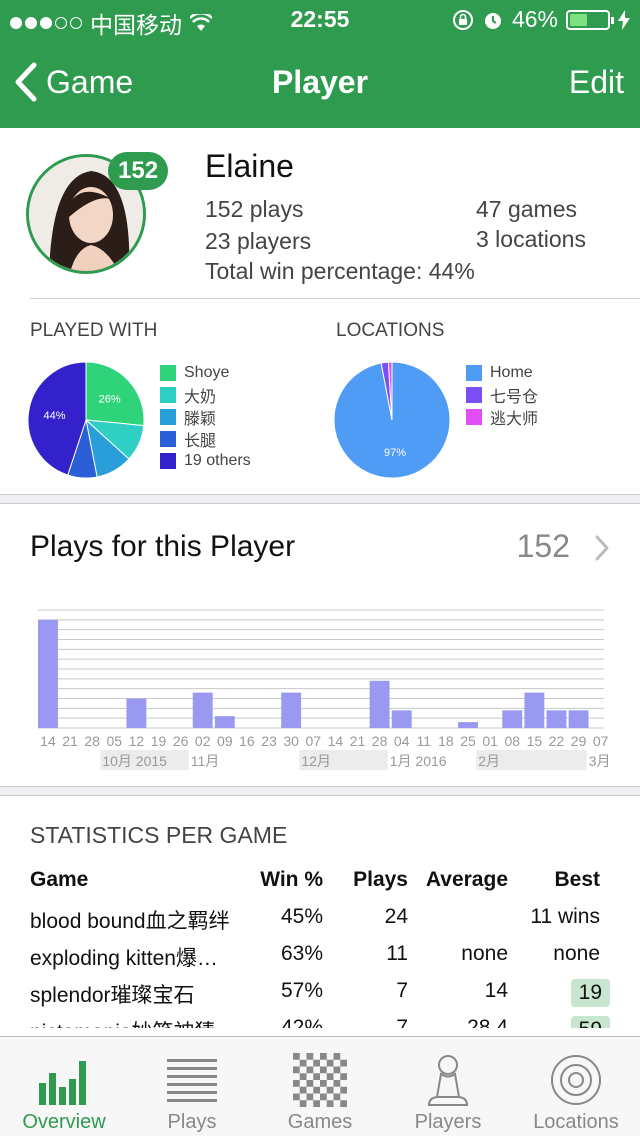  Describe the element at coordinates (159, 835) in the screenshot. I see `stats-title: STATISTICS PER GAME` at that location.